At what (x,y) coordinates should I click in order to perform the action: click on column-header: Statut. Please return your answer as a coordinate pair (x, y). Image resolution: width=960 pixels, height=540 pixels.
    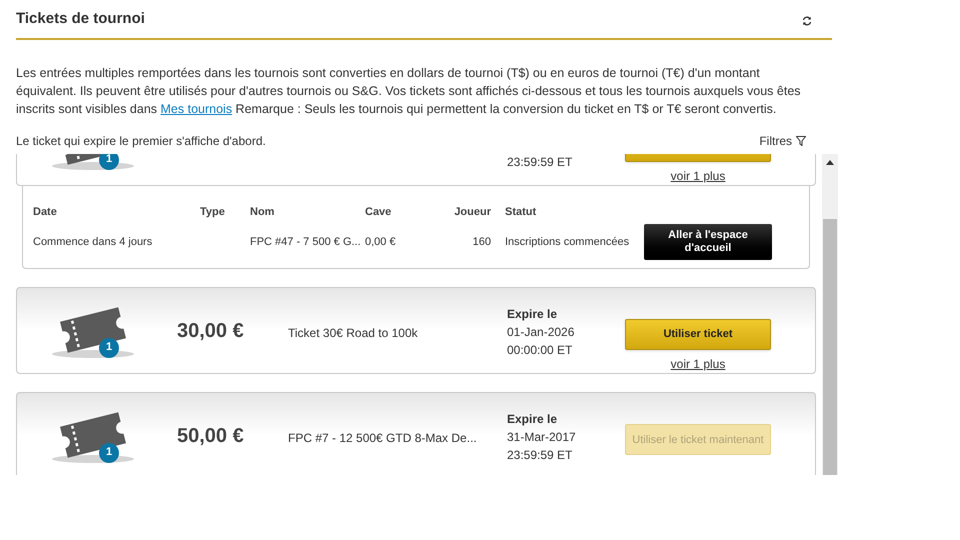
    Looking at the image, I should click on (521, 211).